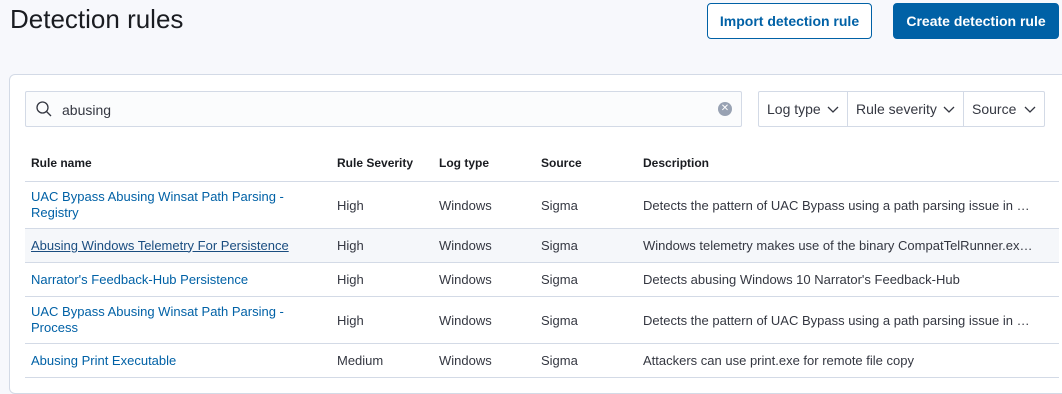  What do you see at coordinates (586, 163) in the screenshot?
I see `column-header-source: Source` at bounding box center [586, 163].